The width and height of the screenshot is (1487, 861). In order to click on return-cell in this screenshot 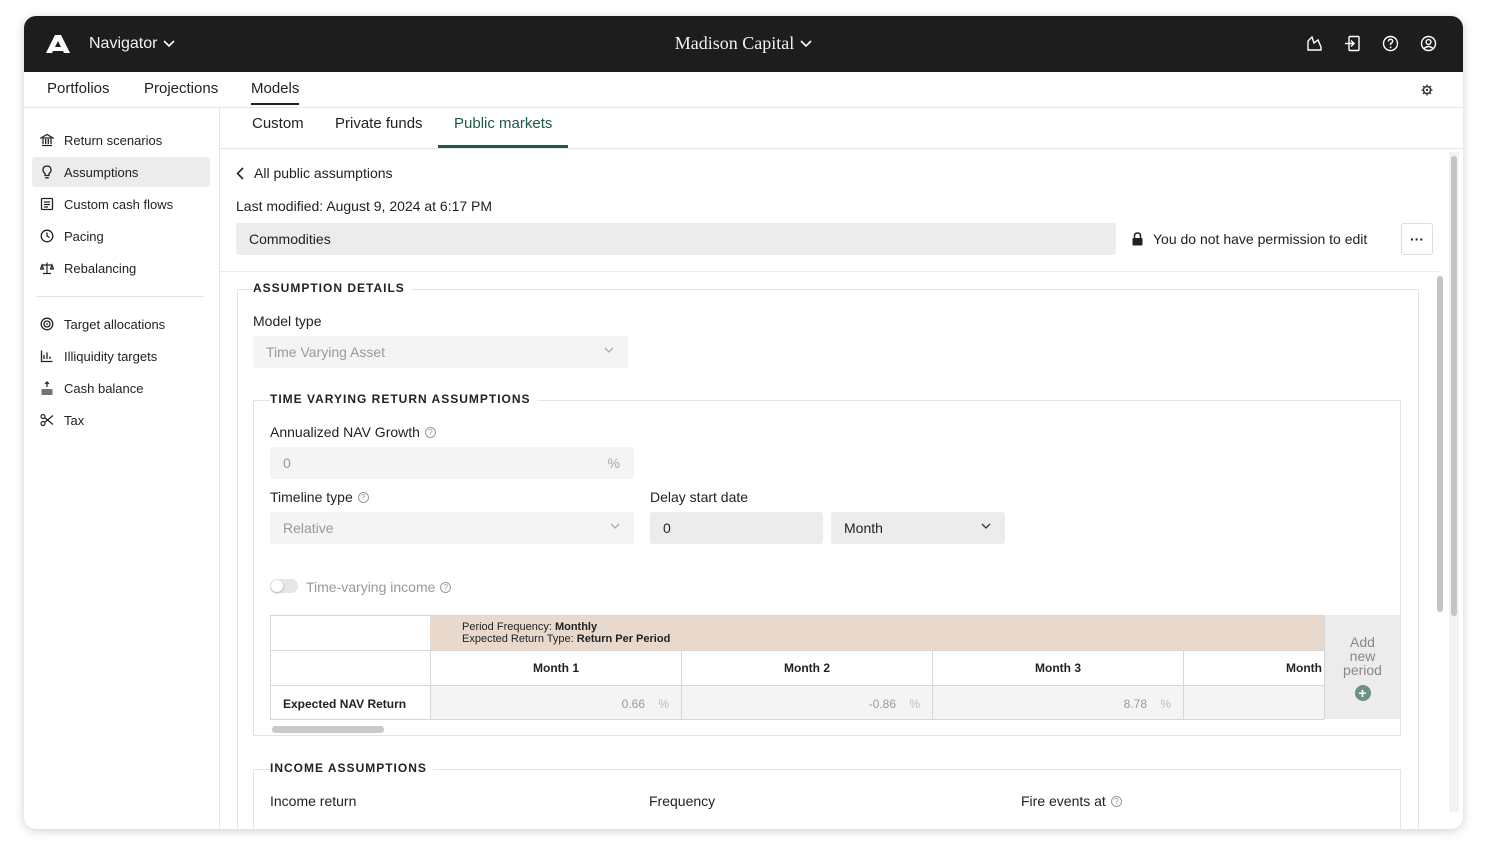, I will do `click(1253, 702)`.